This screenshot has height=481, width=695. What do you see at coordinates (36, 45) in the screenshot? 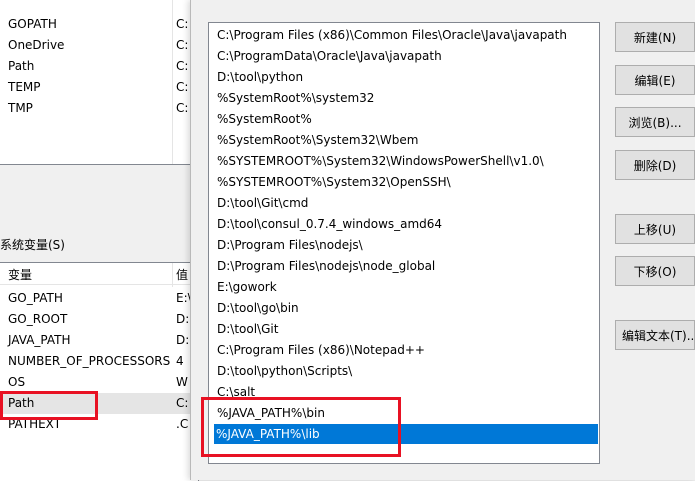
I see `variable-name: OneDrive` at bounding box center [36, 45].